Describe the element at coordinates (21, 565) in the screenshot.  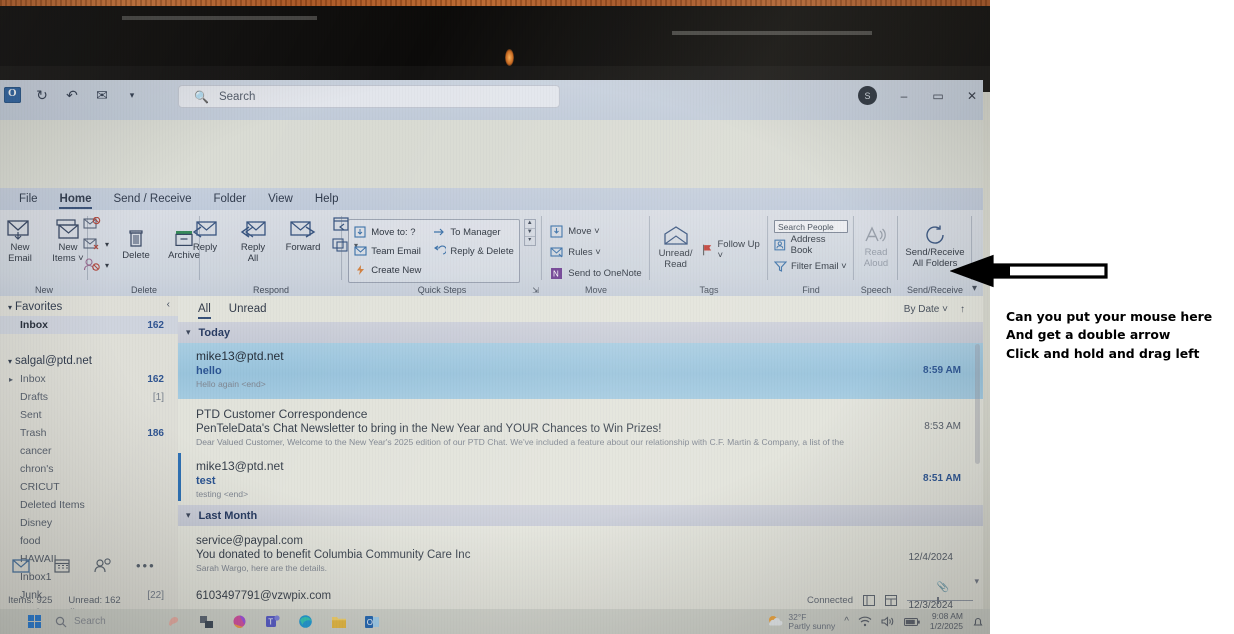
I see `mail-icon` at that location.